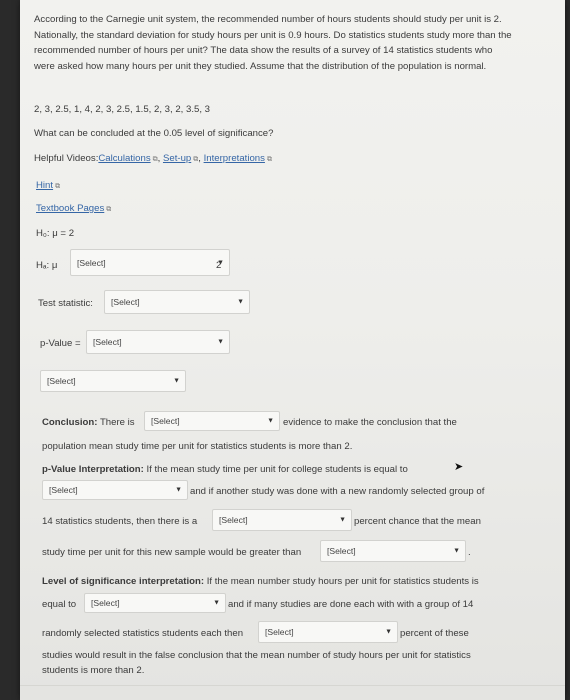  Describe the element at coordinates (93, 670) in the screenshot. I see `los-interp-text7: students is more than 2.` at that location.